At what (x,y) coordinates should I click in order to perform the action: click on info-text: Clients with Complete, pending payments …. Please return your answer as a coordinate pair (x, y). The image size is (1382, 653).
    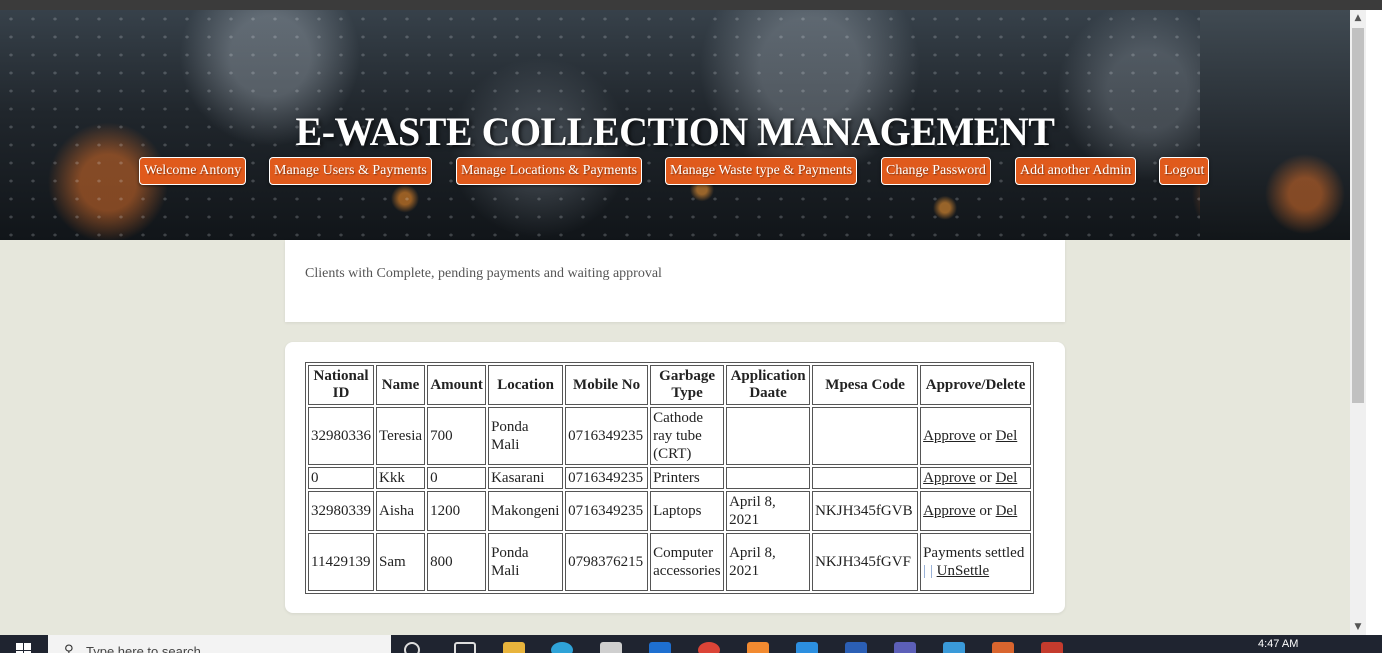
    Looking at the image, I should click on (483, 273).